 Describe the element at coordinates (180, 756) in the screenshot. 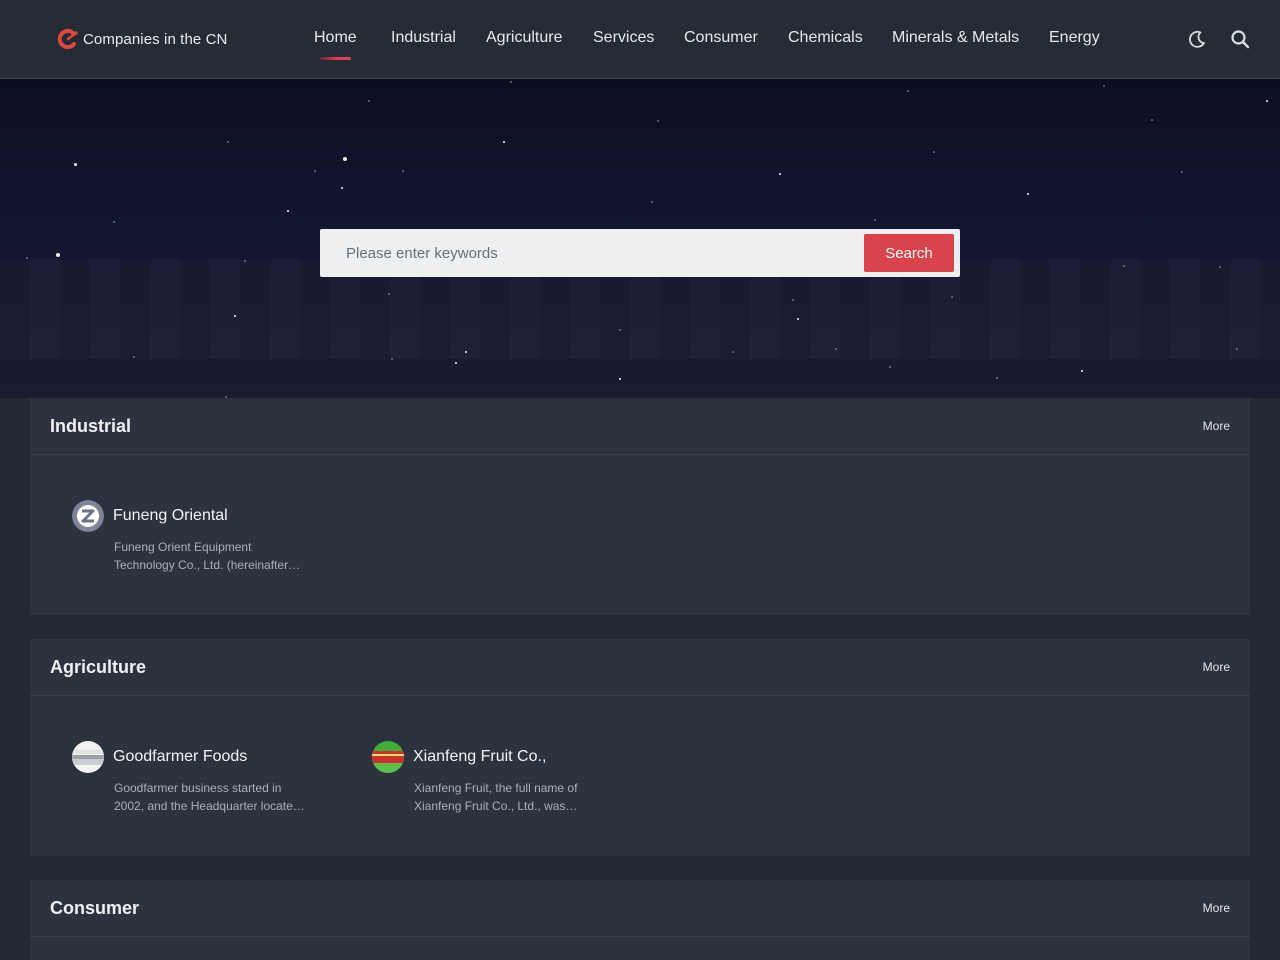

I see `company-name: Goodfarmer Foods` at that location.